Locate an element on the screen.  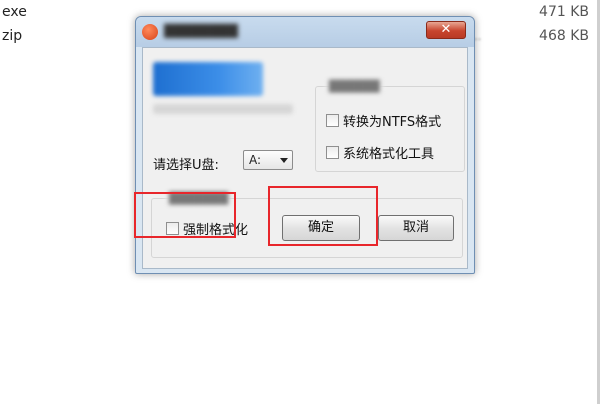
system-tool-checkbox is located at coordinates (332, 152).